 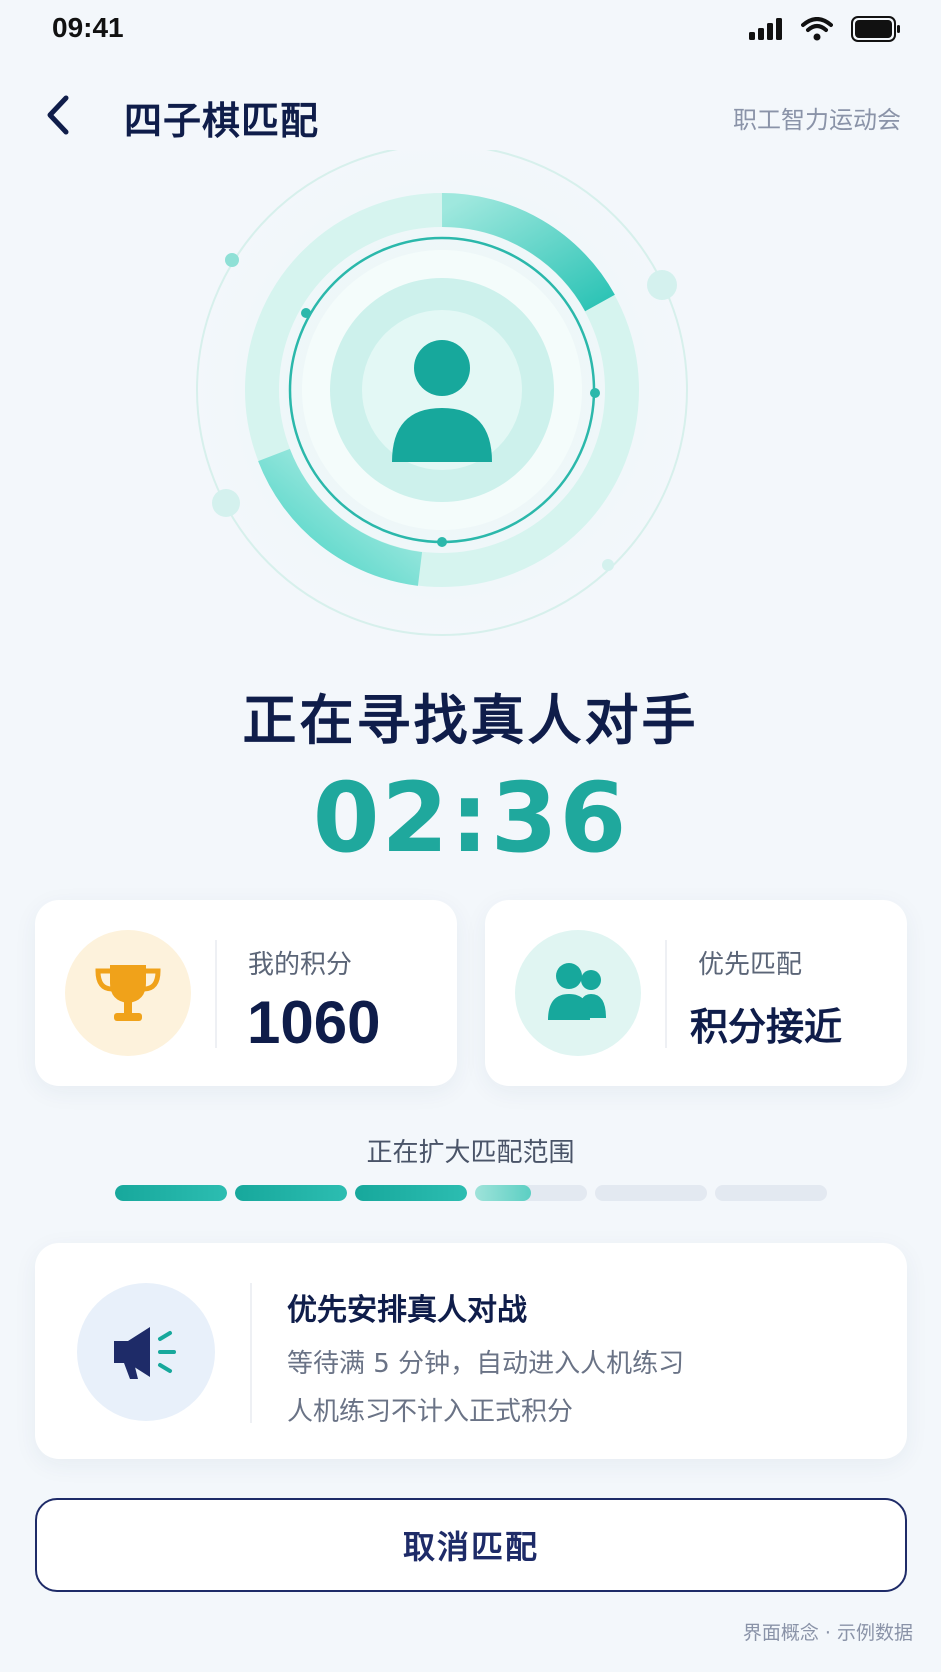 What do you see at coordinates (470, 818) in the screenshot?
I see `match-timer: 02:36` at bounding box center [470, 818].